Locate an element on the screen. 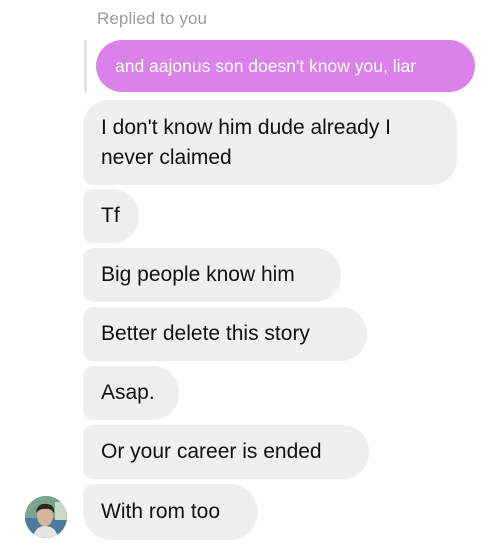 This screenshot has width=500, height=553. message-bubble: Tf is located at coordinates (111, 216).